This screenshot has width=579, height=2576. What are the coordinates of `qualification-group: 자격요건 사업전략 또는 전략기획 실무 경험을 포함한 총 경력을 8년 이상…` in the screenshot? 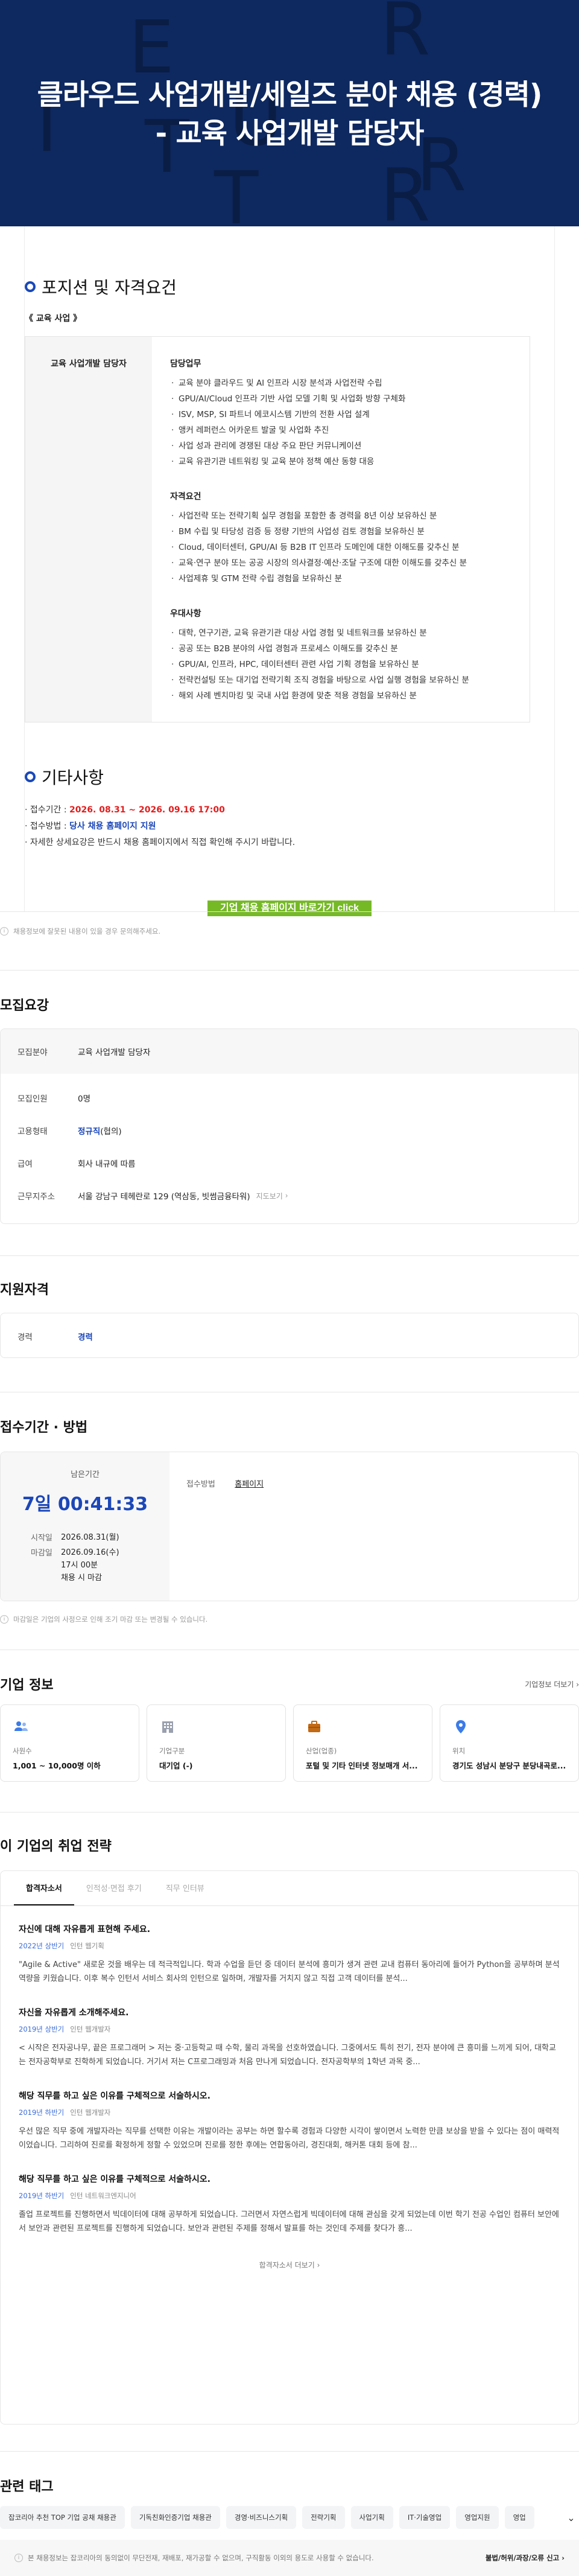 It's located at (340, 538).